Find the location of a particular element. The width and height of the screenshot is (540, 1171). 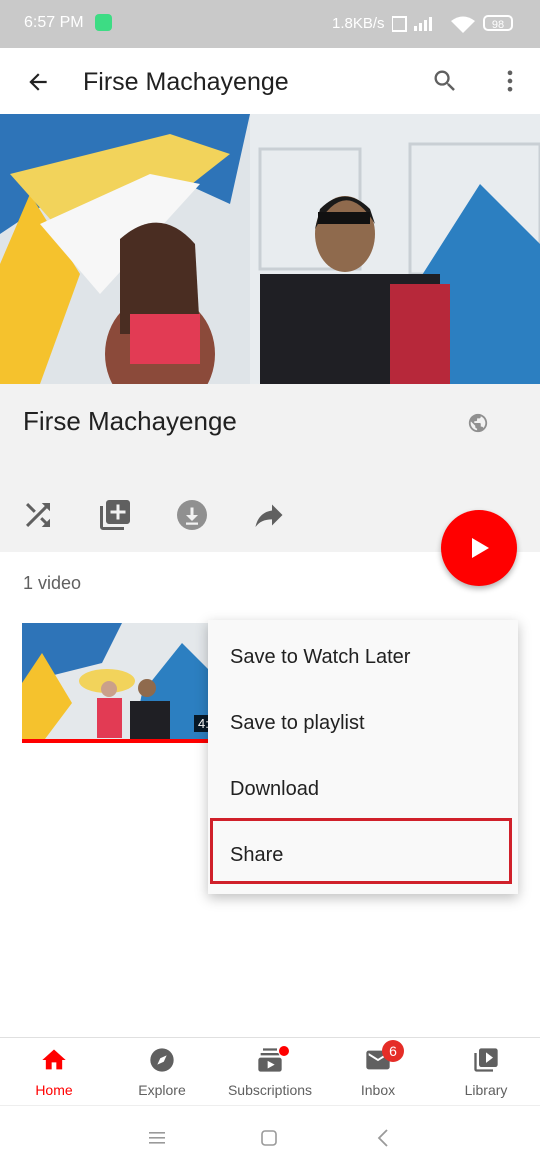

nav-subscriptions: Subscriptions is located at coordinates (270, 1072).